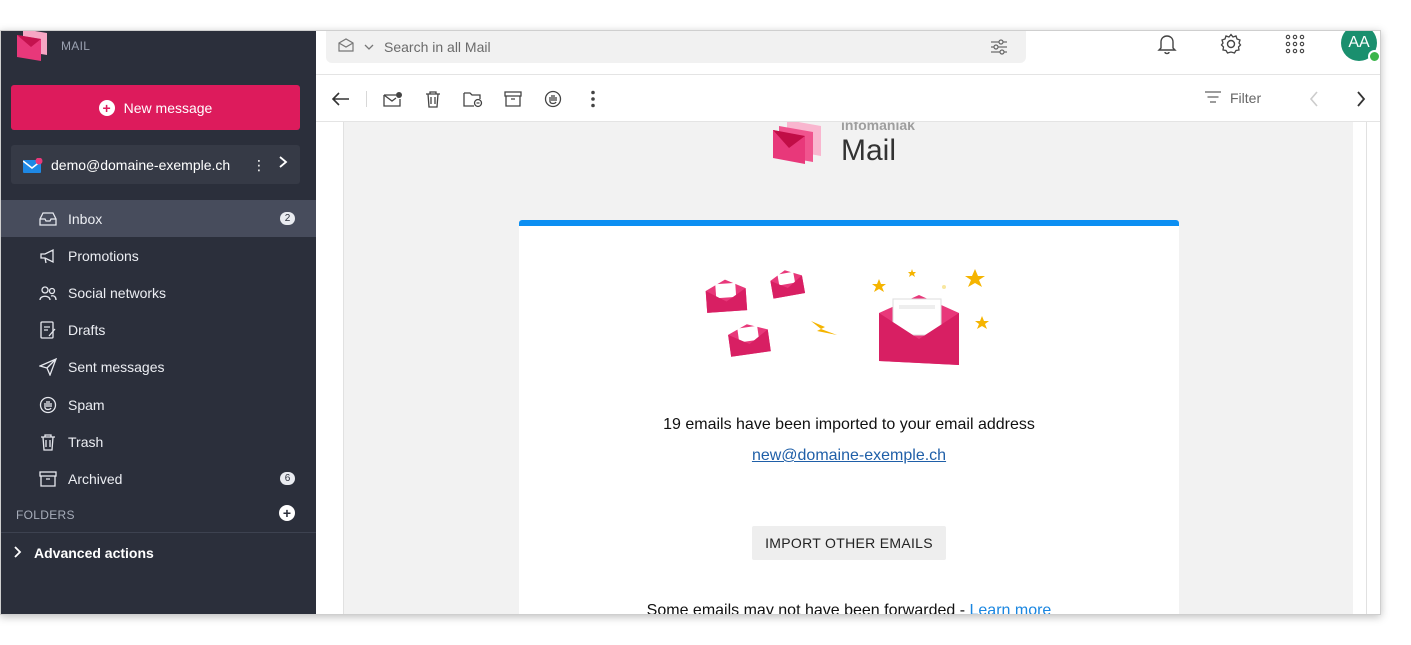 The image size is (1411, 645). Describe the element at coordinates (1213, 98) in the screenshot. I see `filter-lines-icon` at that location.